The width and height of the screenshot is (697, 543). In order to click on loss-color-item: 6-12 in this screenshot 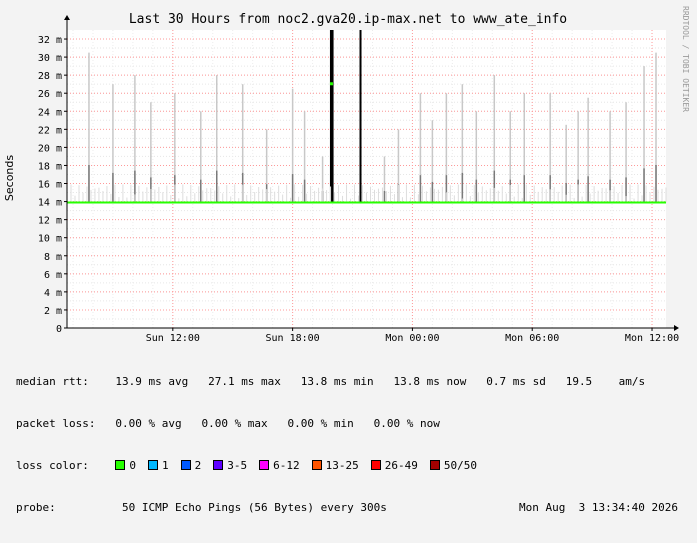, I will do `click(279, 466)`.